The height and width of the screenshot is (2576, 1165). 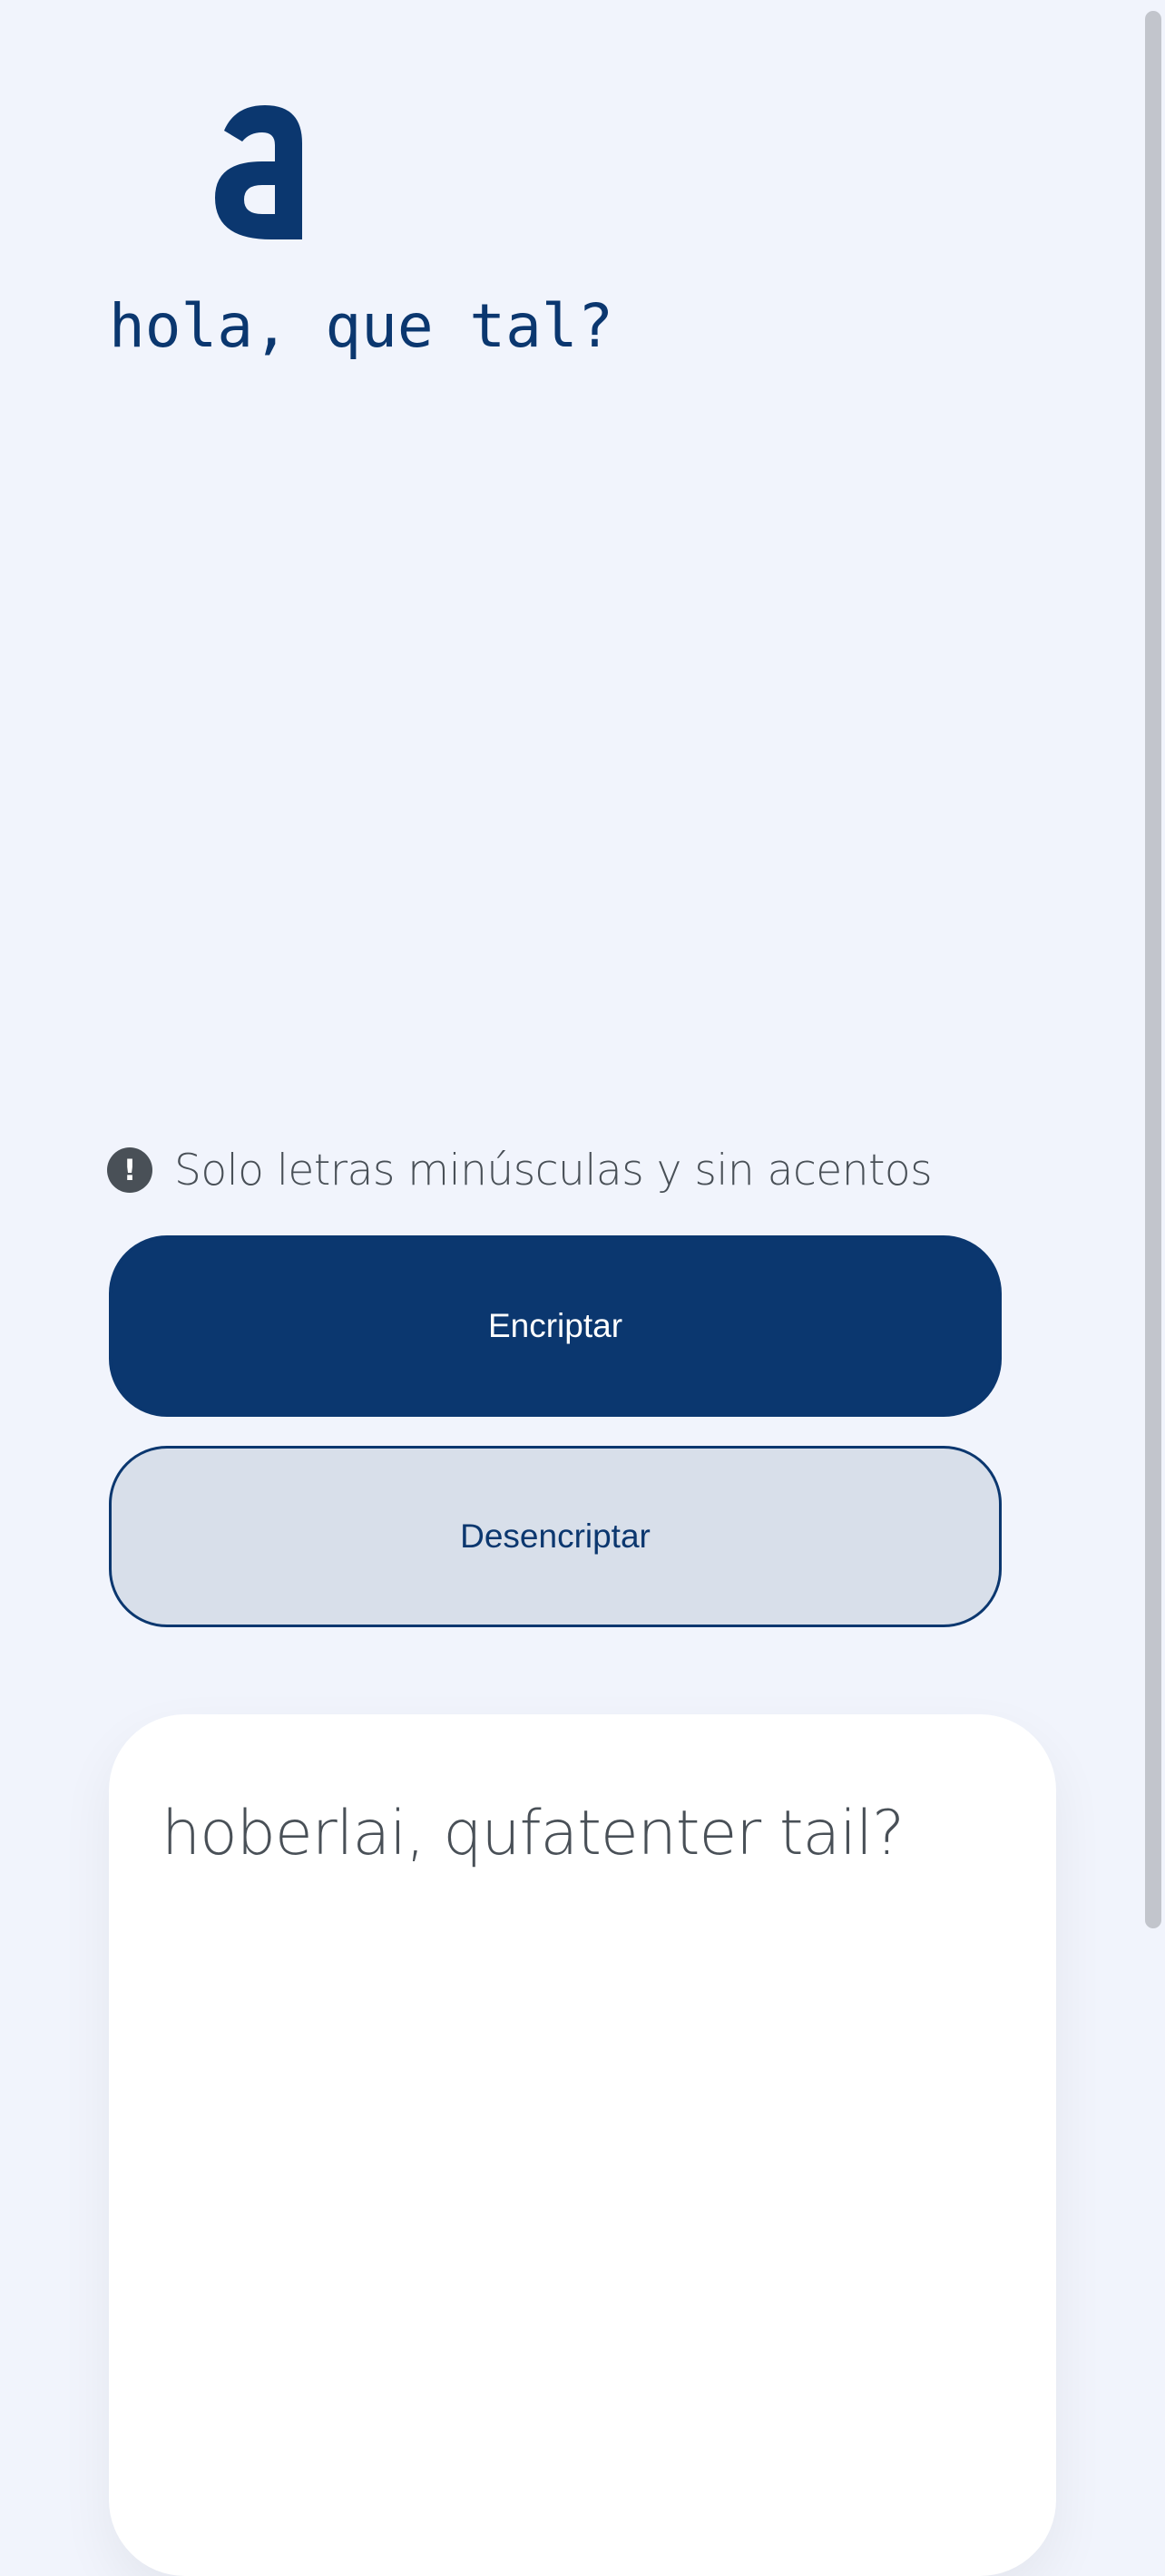 What do you see at coordinates (258, 172) in the screenshot?
I see `alura-logo-icon` at bounding box center [258, 172].